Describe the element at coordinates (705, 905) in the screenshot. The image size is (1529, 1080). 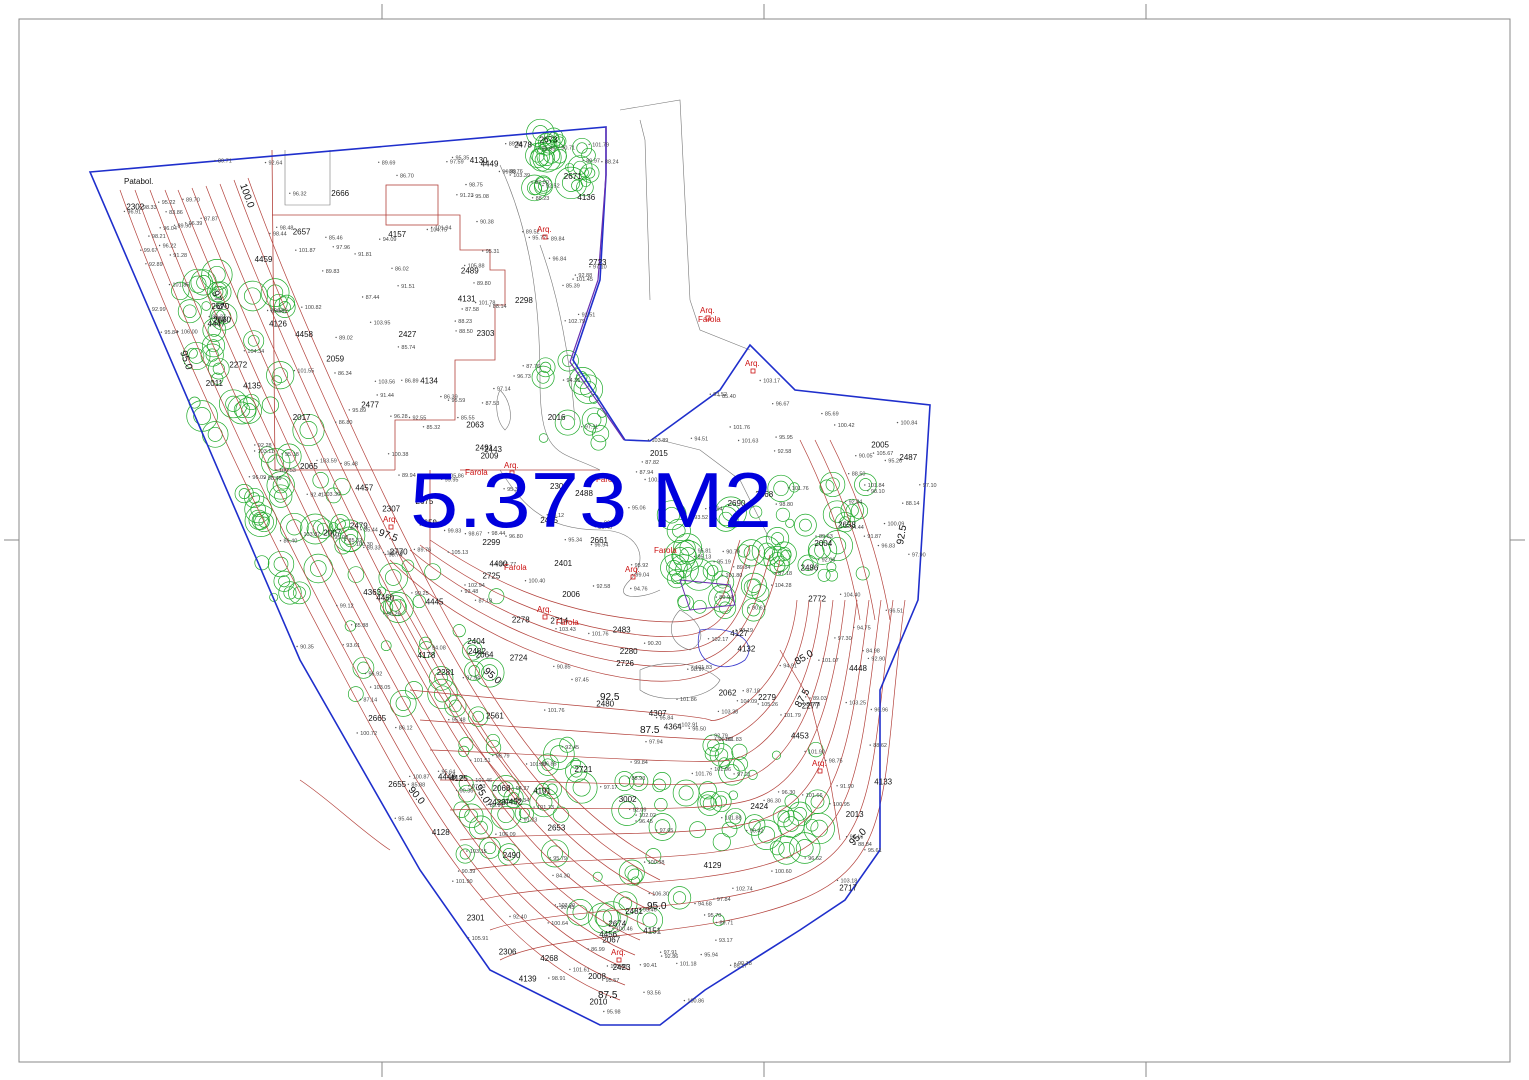
I see `elevation-label: 94.68` at that location.